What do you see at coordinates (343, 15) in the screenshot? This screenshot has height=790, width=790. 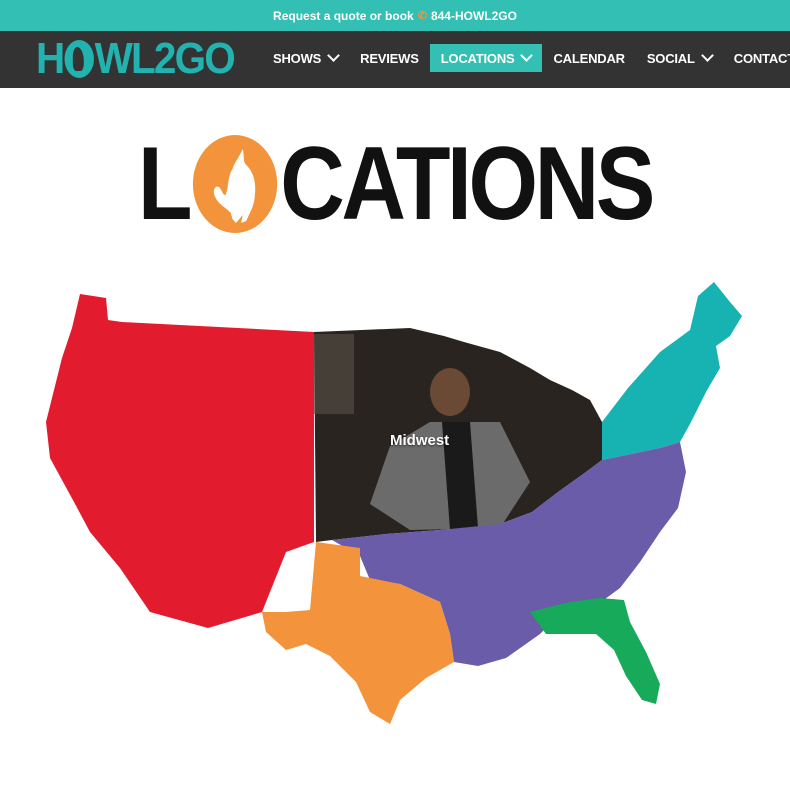 I see `quote-text: Request a quote or book` at bounding box center [343, 15].